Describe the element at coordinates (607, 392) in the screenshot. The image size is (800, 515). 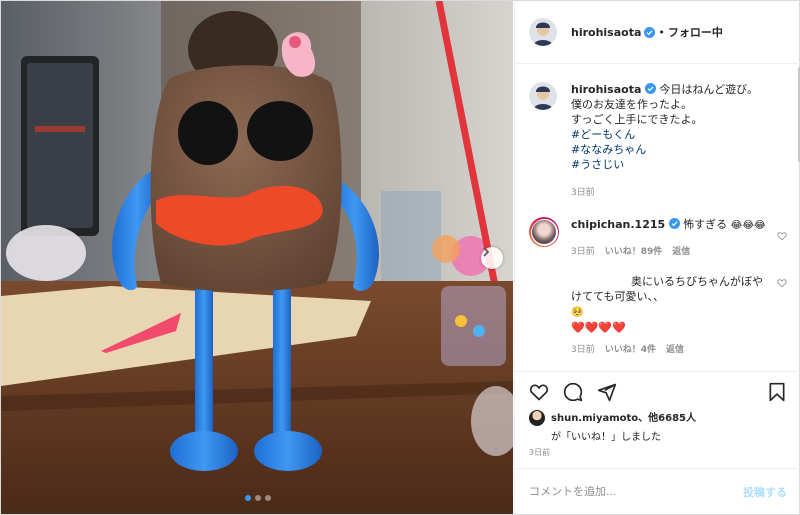
I see `share-paper-plane-icon` at that location.